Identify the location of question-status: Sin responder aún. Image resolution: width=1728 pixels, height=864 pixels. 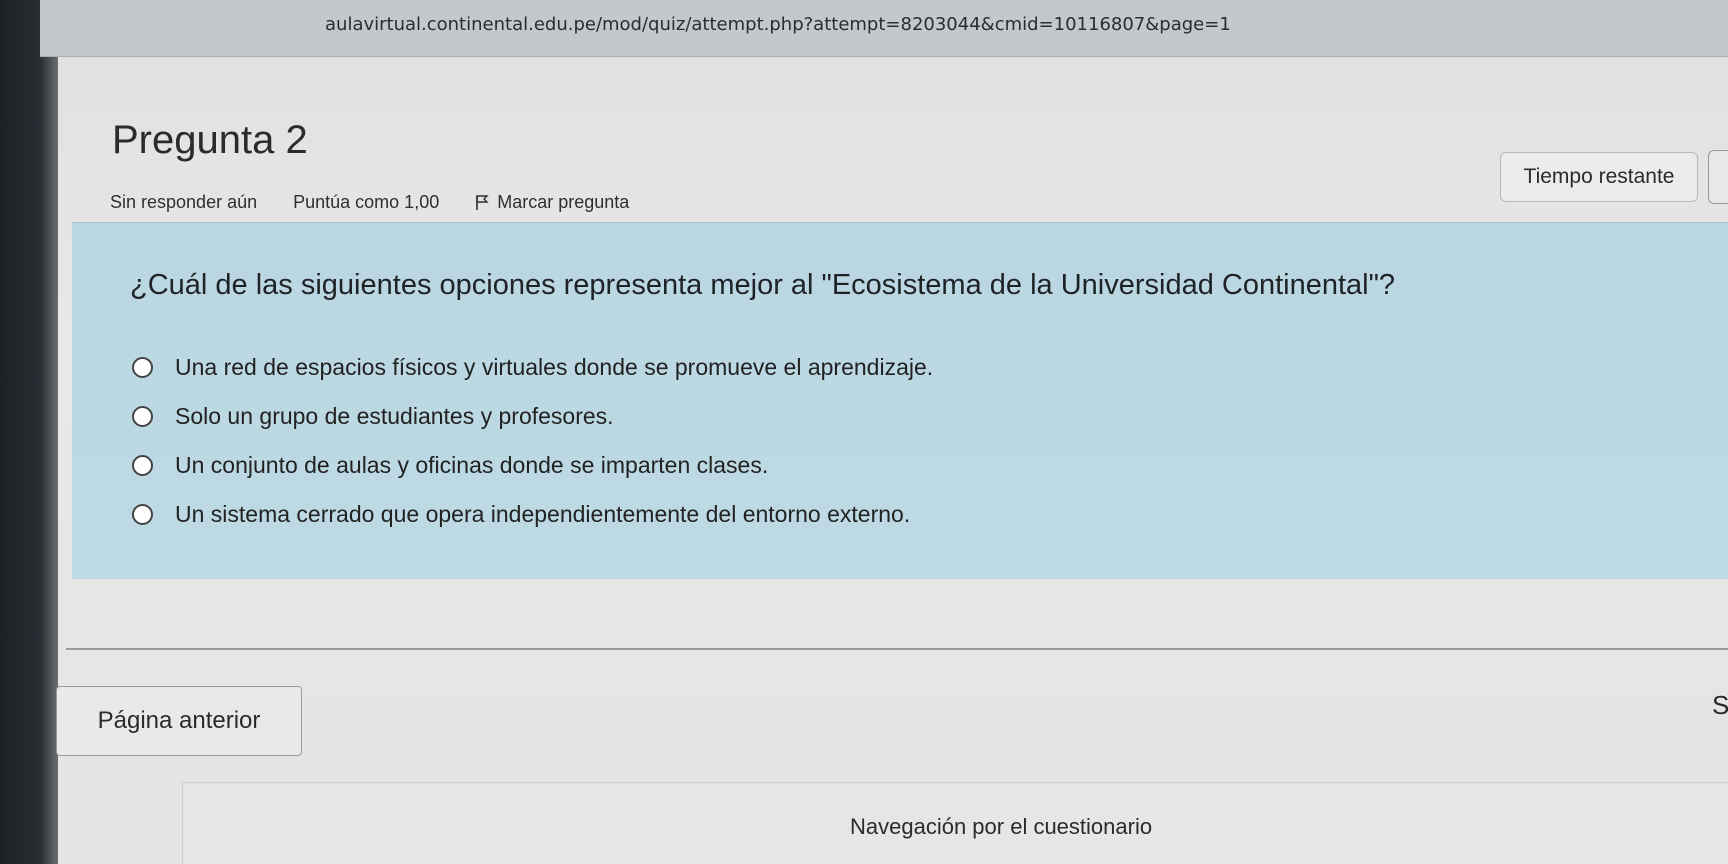
(184, 202).